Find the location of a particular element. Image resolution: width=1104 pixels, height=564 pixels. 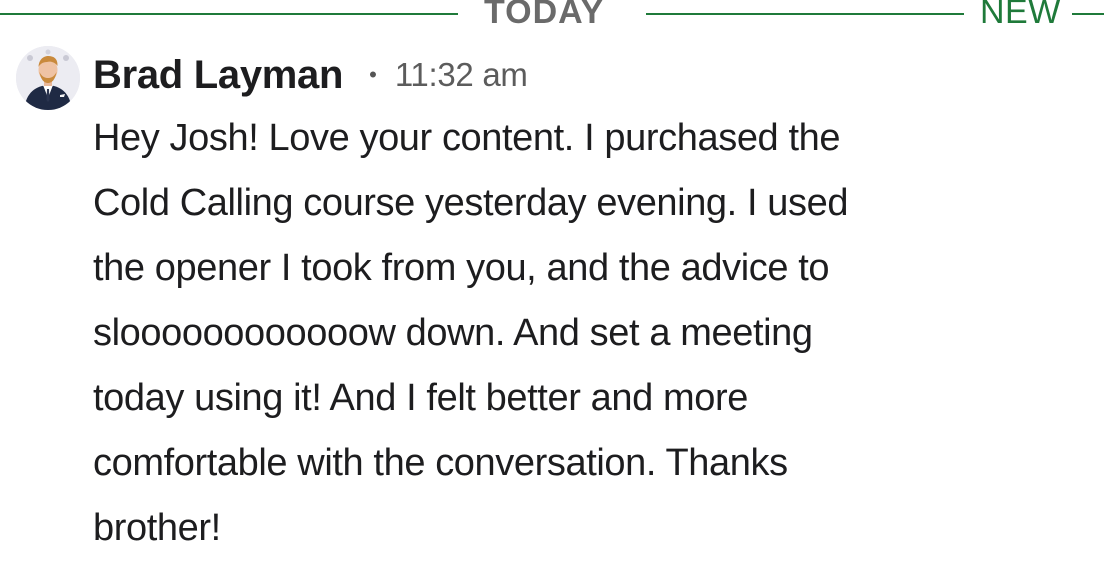

divider-line-right is located at coordinates (1088, 14).